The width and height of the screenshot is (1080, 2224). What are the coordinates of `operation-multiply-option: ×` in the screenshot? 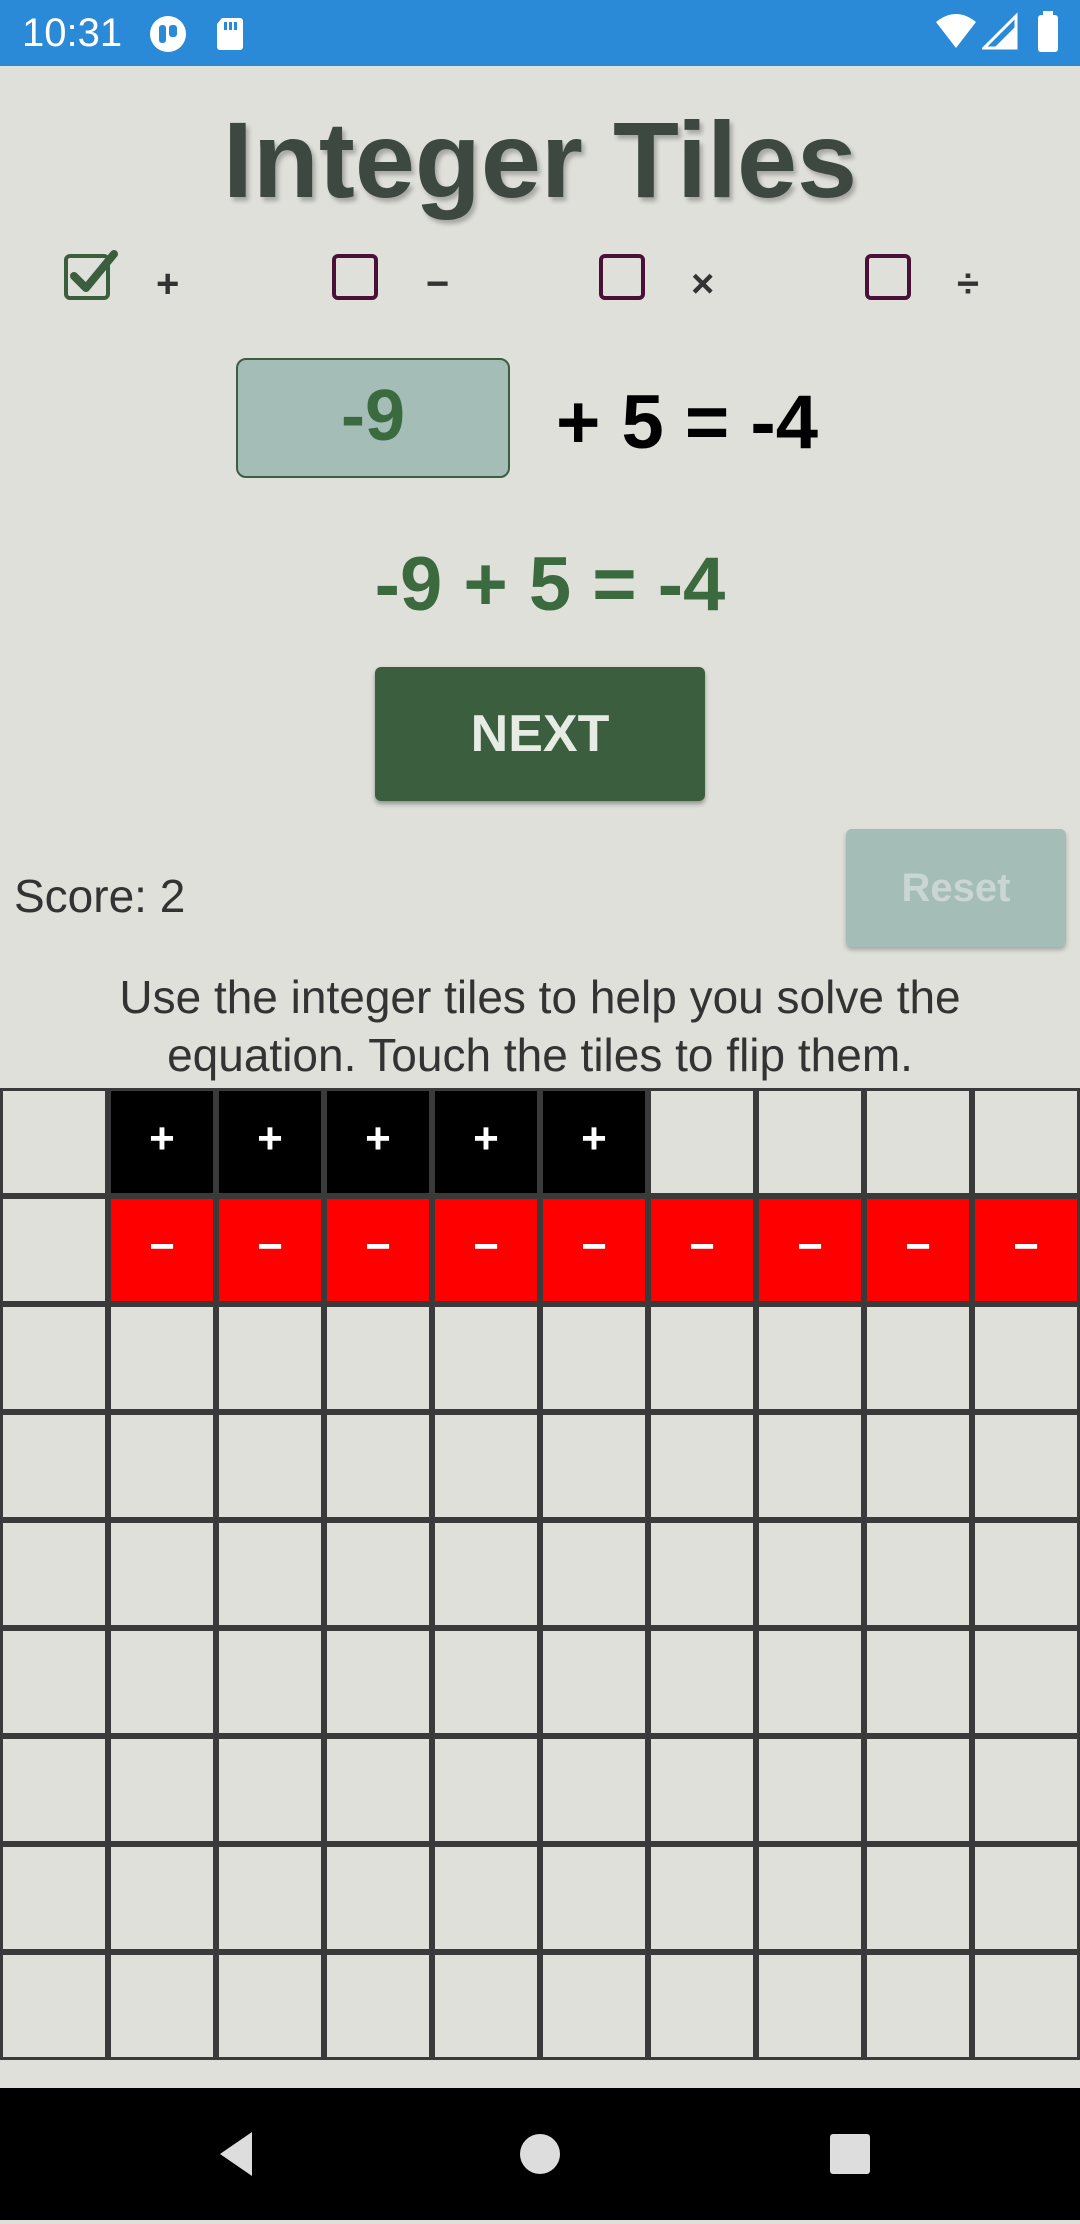 It's located at (669, 280).